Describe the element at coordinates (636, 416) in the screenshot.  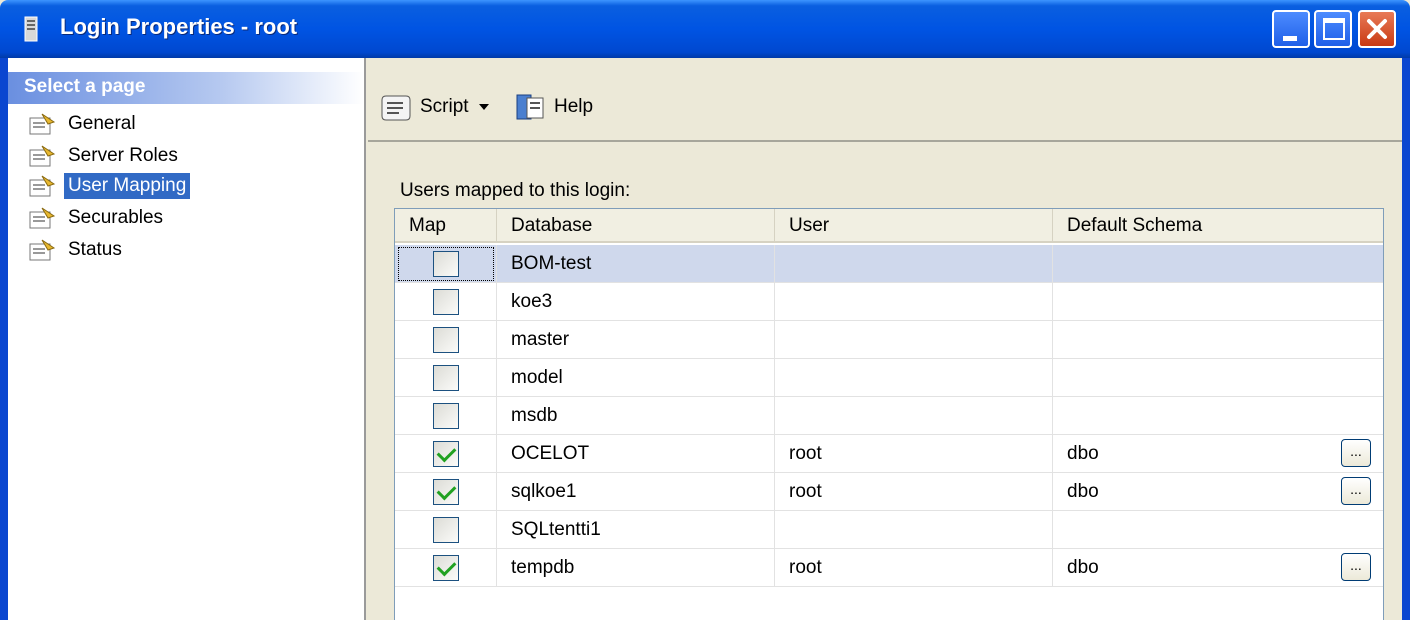
I see `database-cell: msdb` at that location.